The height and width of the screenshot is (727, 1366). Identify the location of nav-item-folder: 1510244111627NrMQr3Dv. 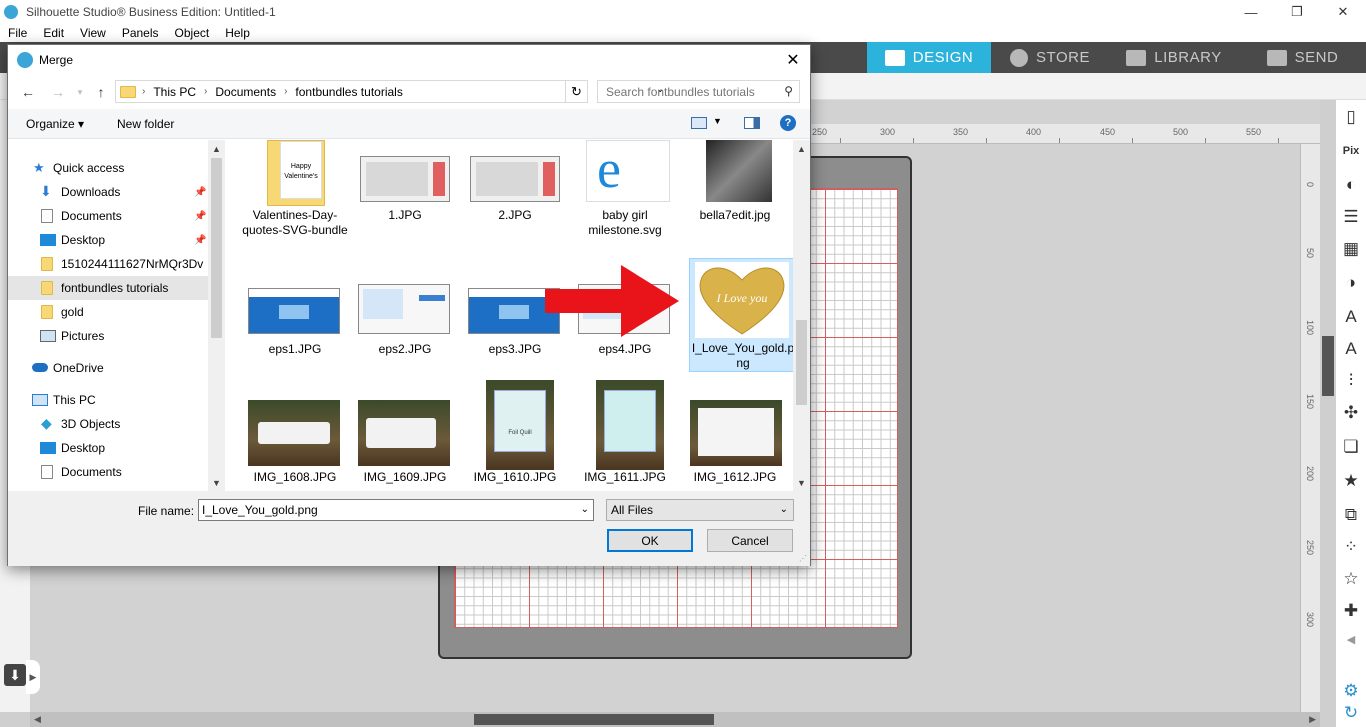
(108, 264).